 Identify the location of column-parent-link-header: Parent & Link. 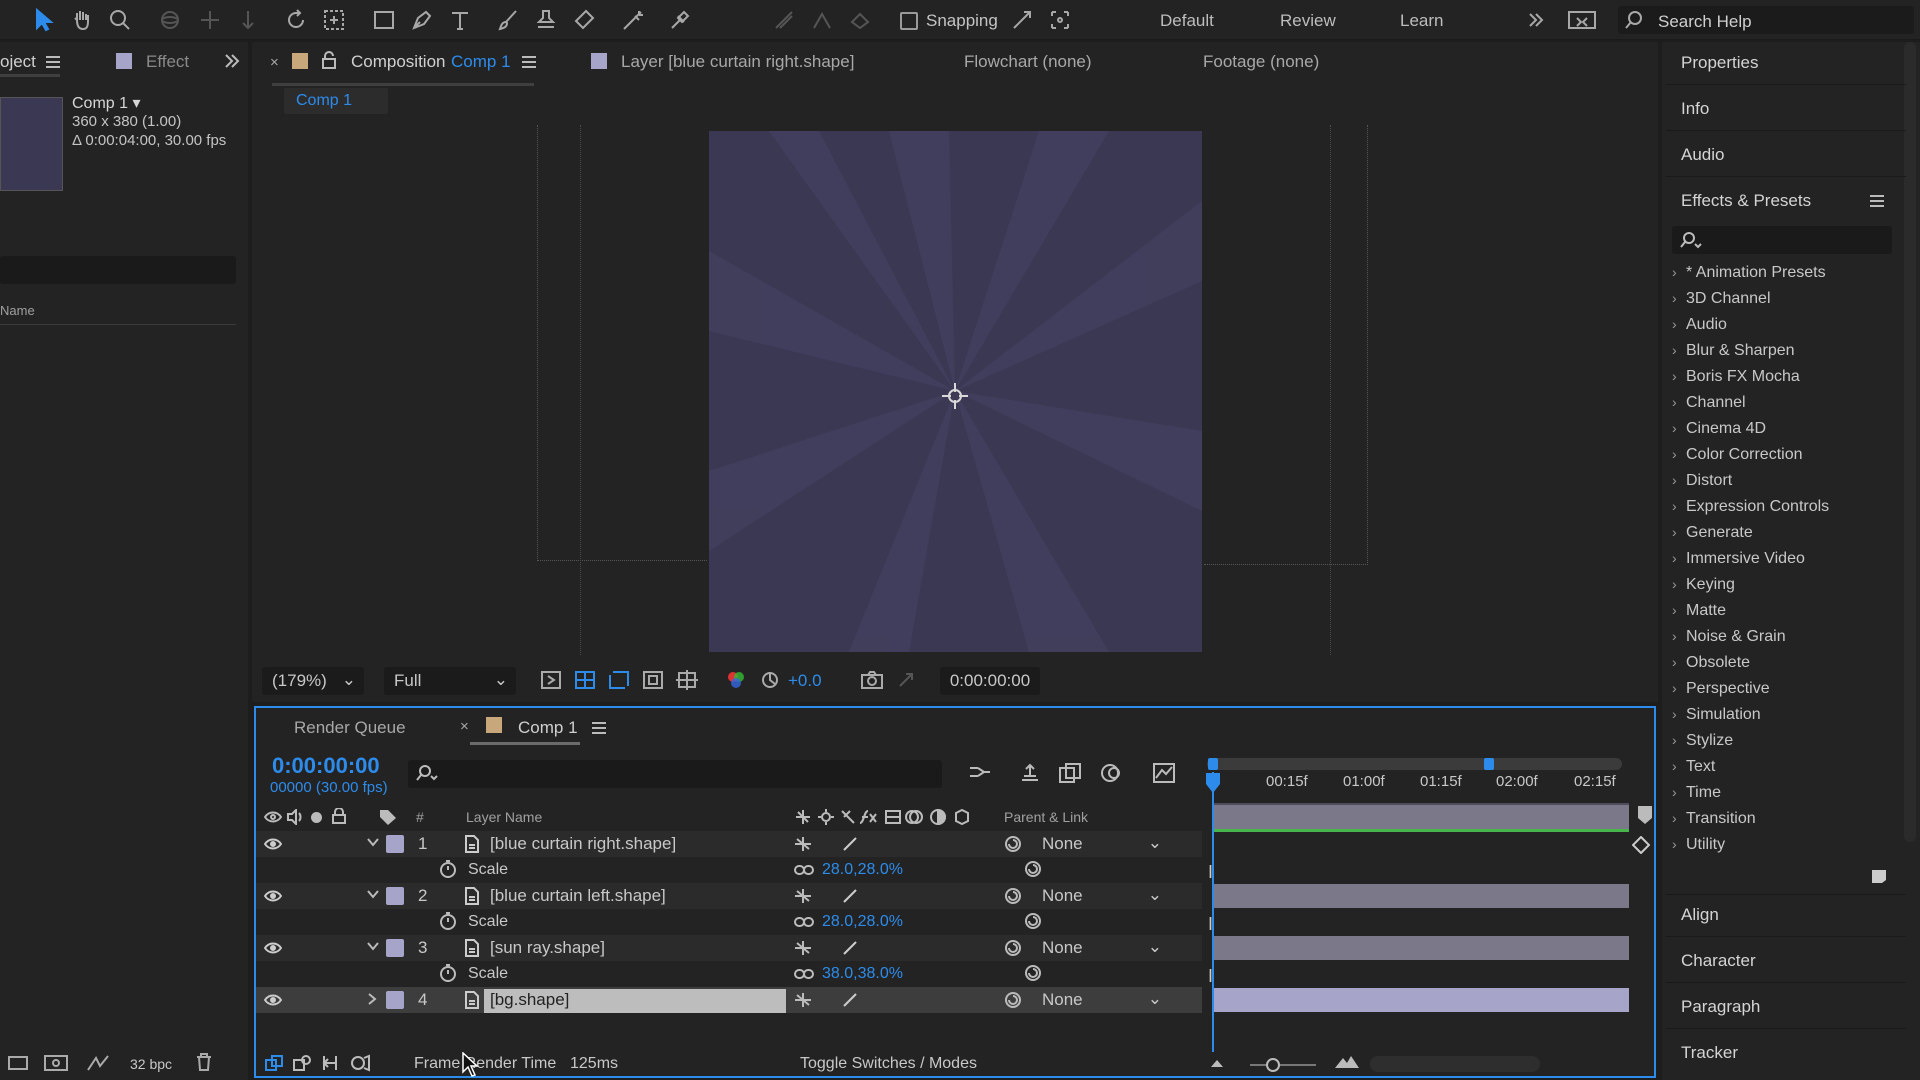
(1046, 817).